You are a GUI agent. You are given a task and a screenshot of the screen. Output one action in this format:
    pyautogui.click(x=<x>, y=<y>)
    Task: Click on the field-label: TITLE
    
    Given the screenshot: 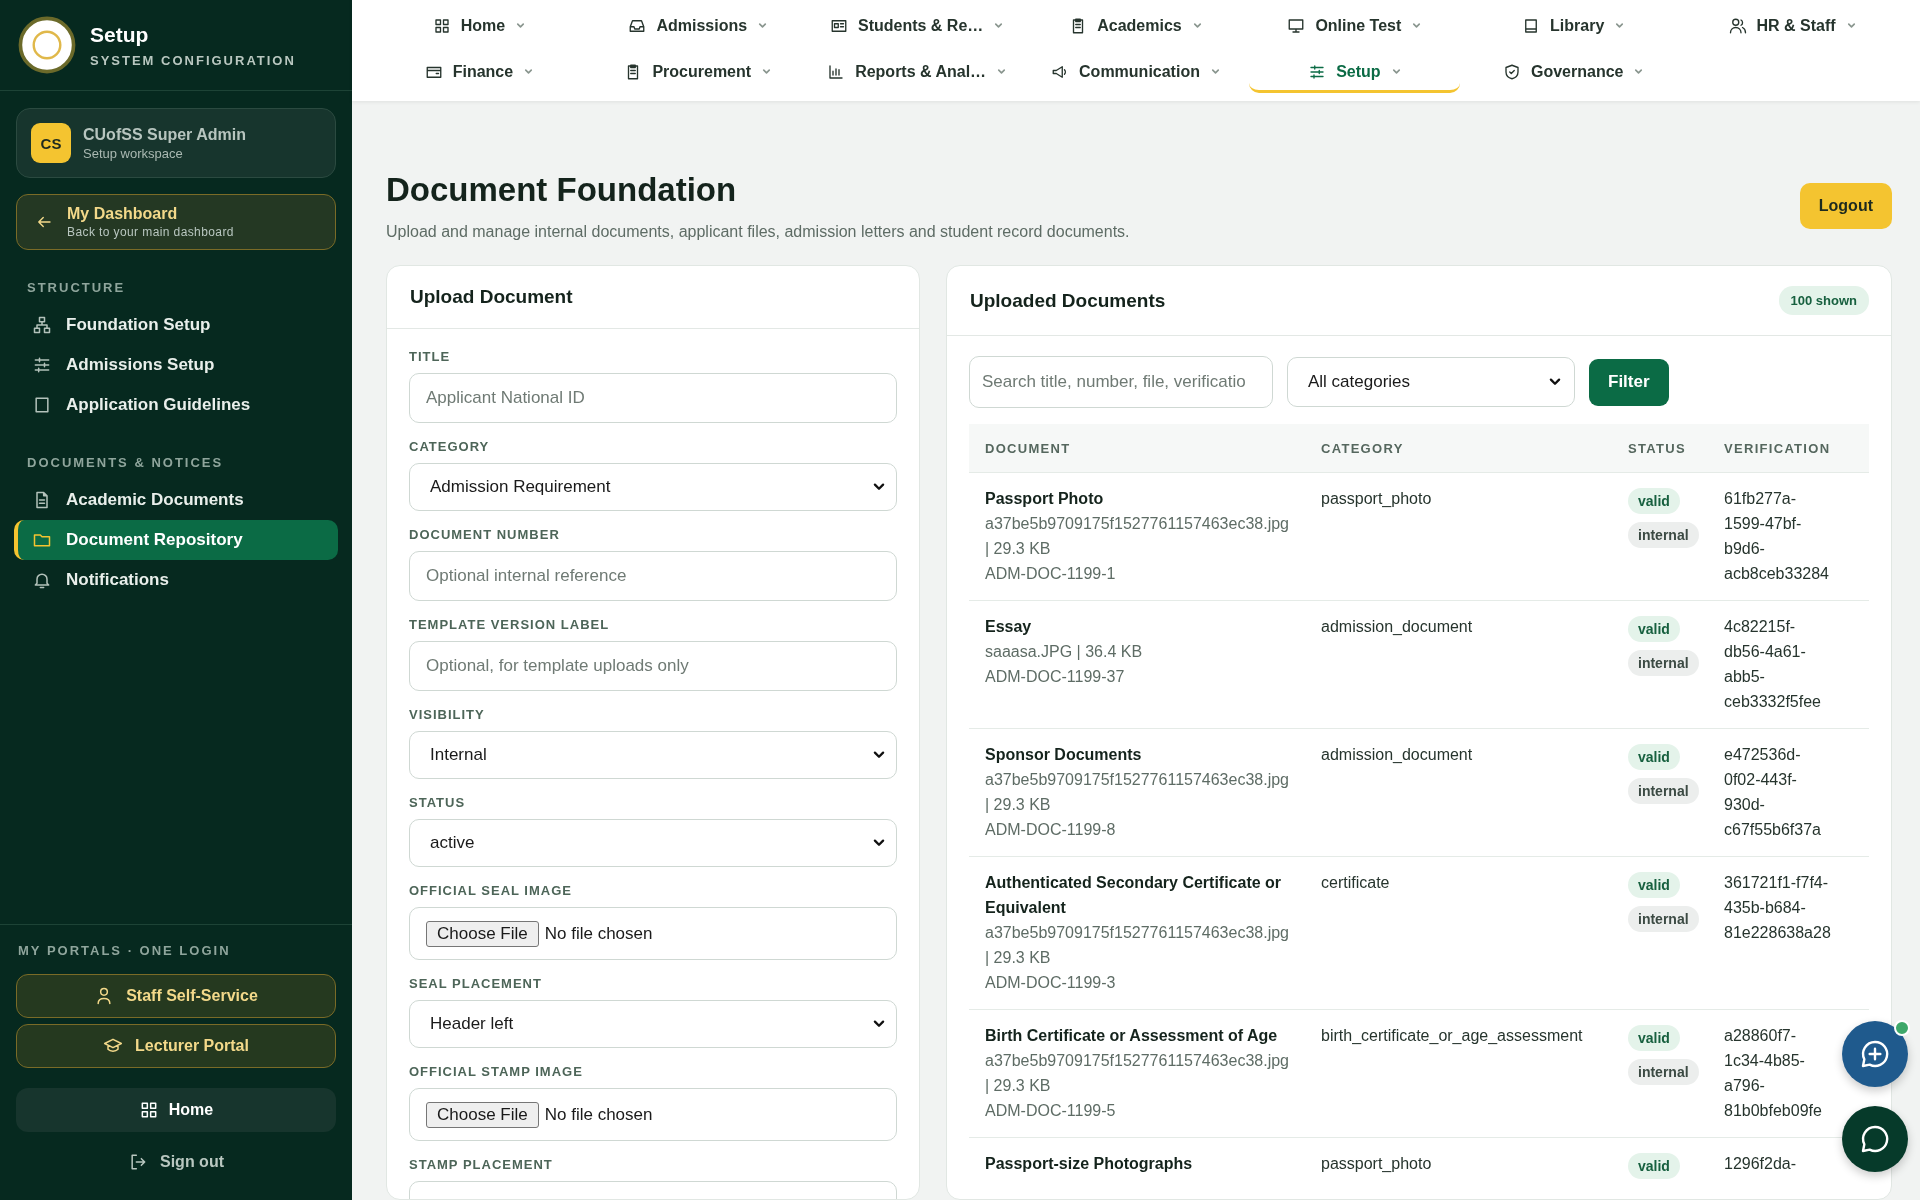 What is the action you would take?
    pyautogui.click(x=430, y=356)
    